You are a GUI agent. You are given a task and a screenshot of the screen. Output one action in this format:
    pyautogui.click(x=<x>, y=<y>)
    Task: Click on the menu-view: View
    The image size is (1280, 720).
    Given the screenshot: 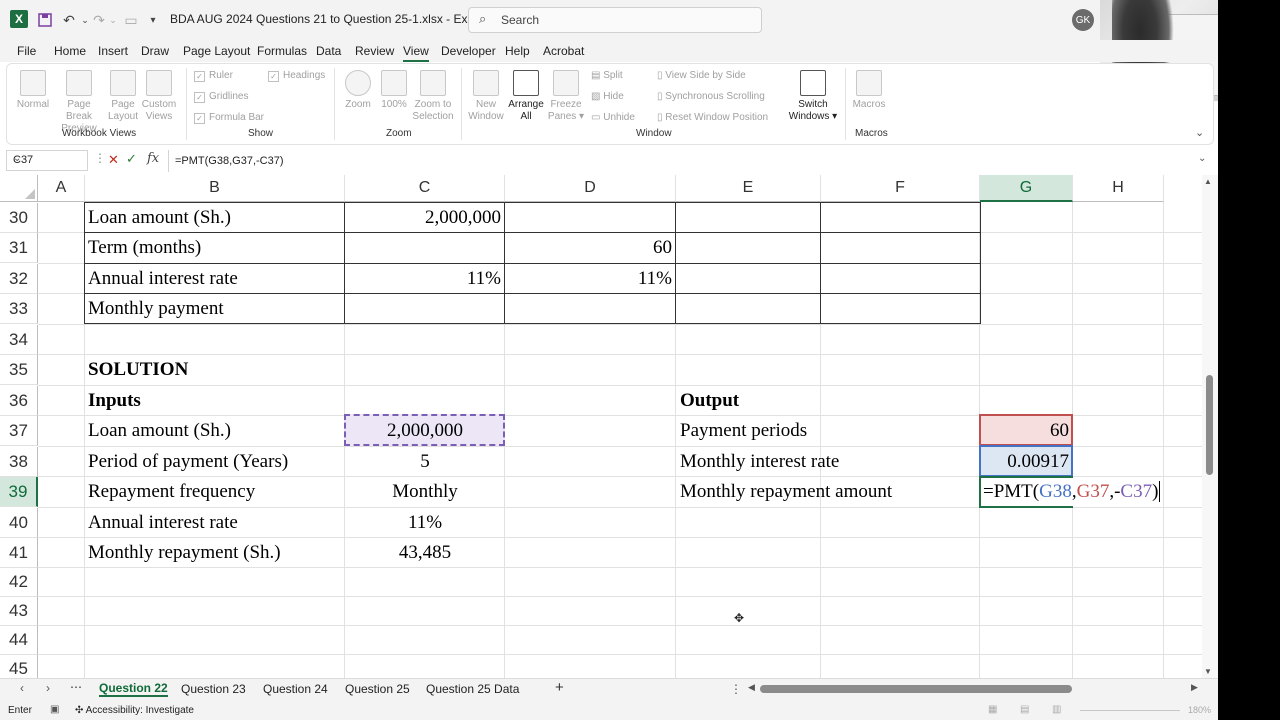 What is the action you would take?
    pyautogui.click(x=416, y=53)
    